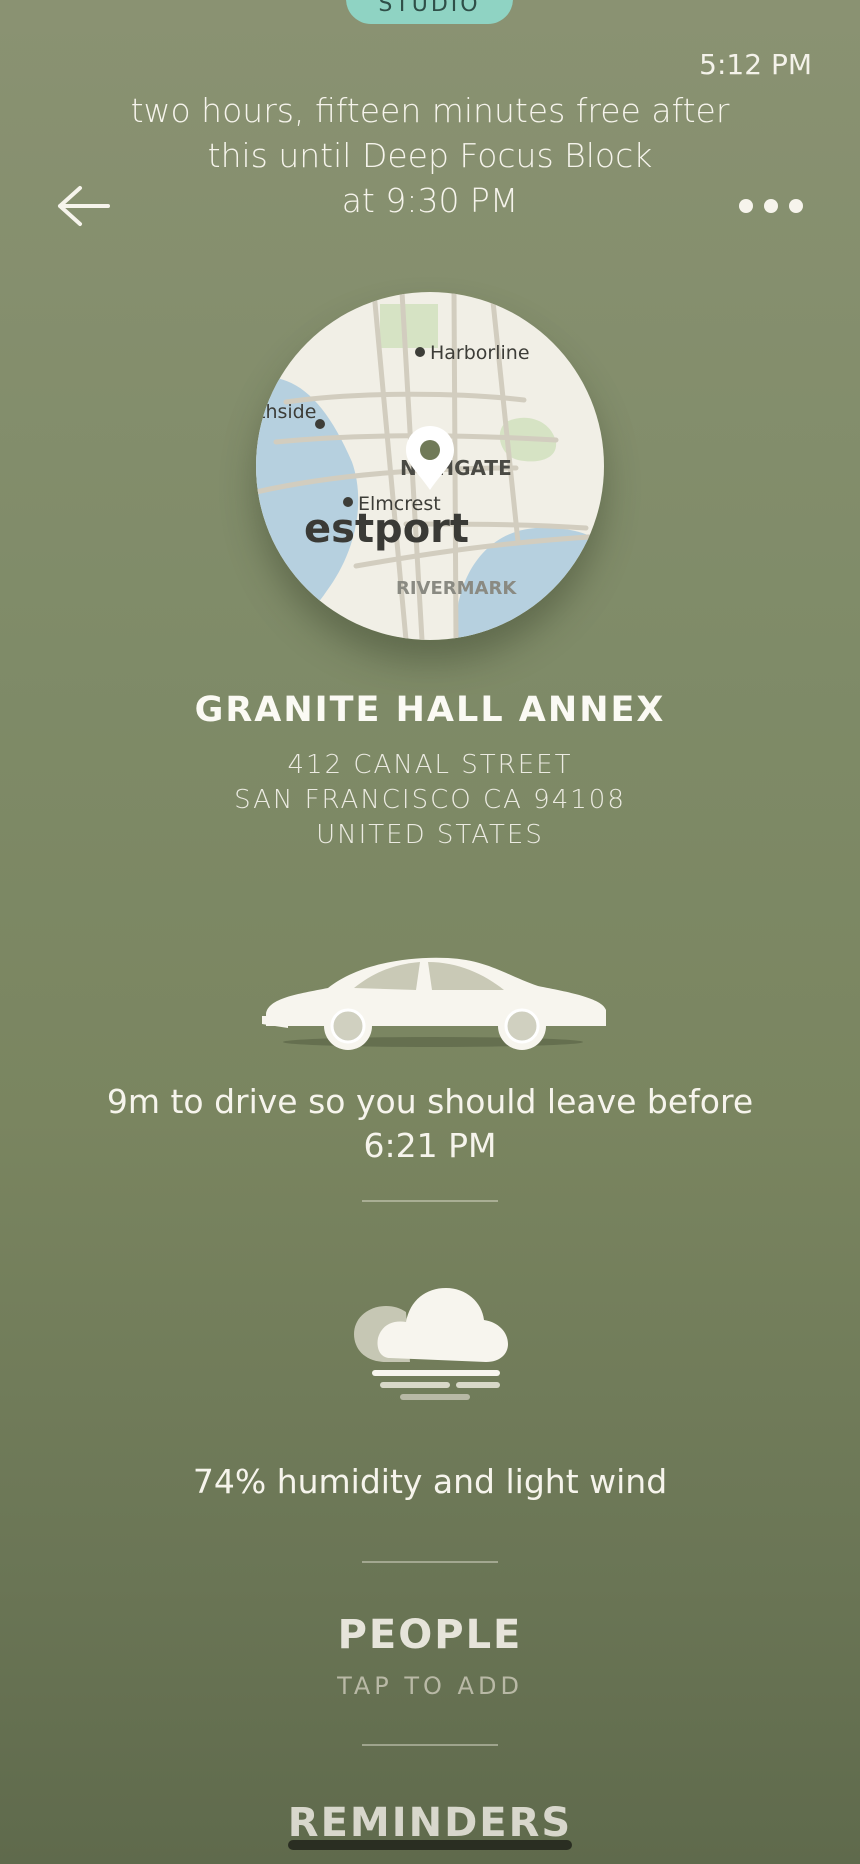 This screenshot has width=860, height=1864. I want to click on free-time-line-2: this until Deep Focus Block, so click(430, 155).